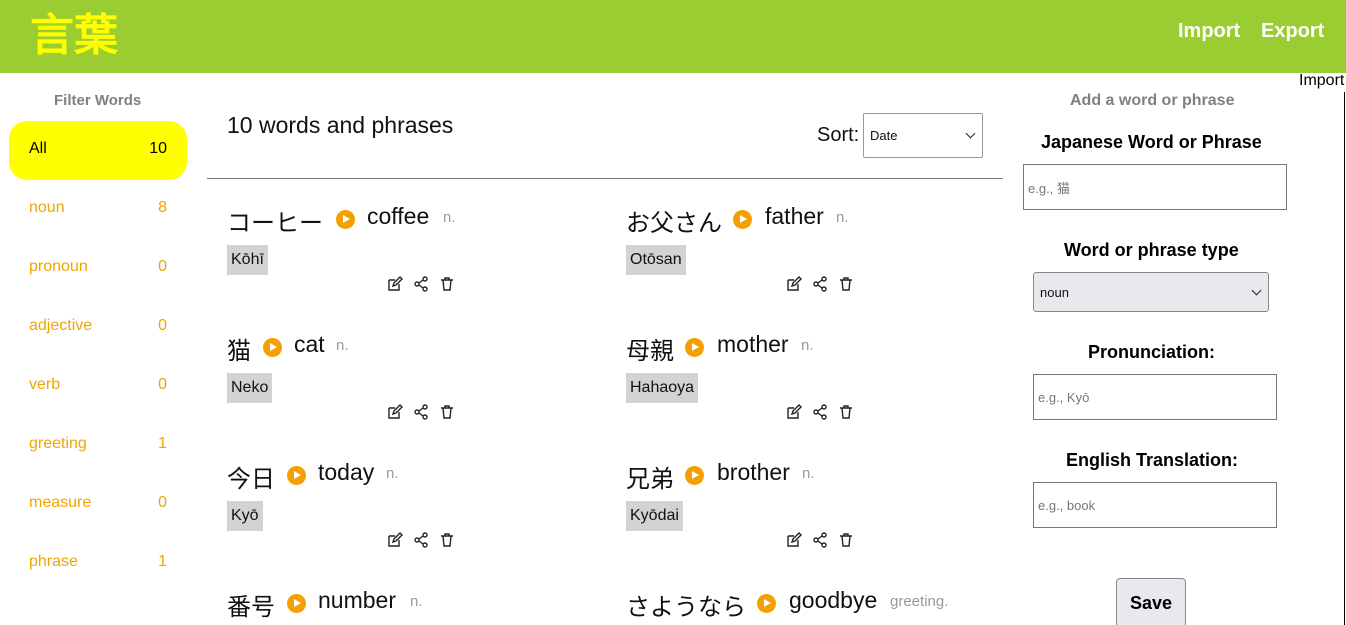 This screenshot has height=625, width=1346. Describe the element at coordinates (1155, 397) in the screenshot. I see `pronunciation-input: e.g., Kyō` at that location.